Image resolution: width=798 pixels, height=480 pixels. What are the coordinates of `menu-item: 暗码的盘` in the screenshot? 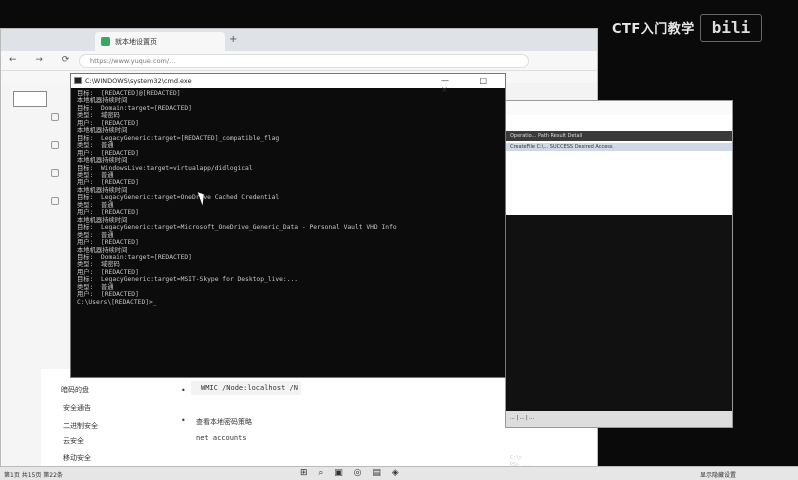 It's located at (75, 390).